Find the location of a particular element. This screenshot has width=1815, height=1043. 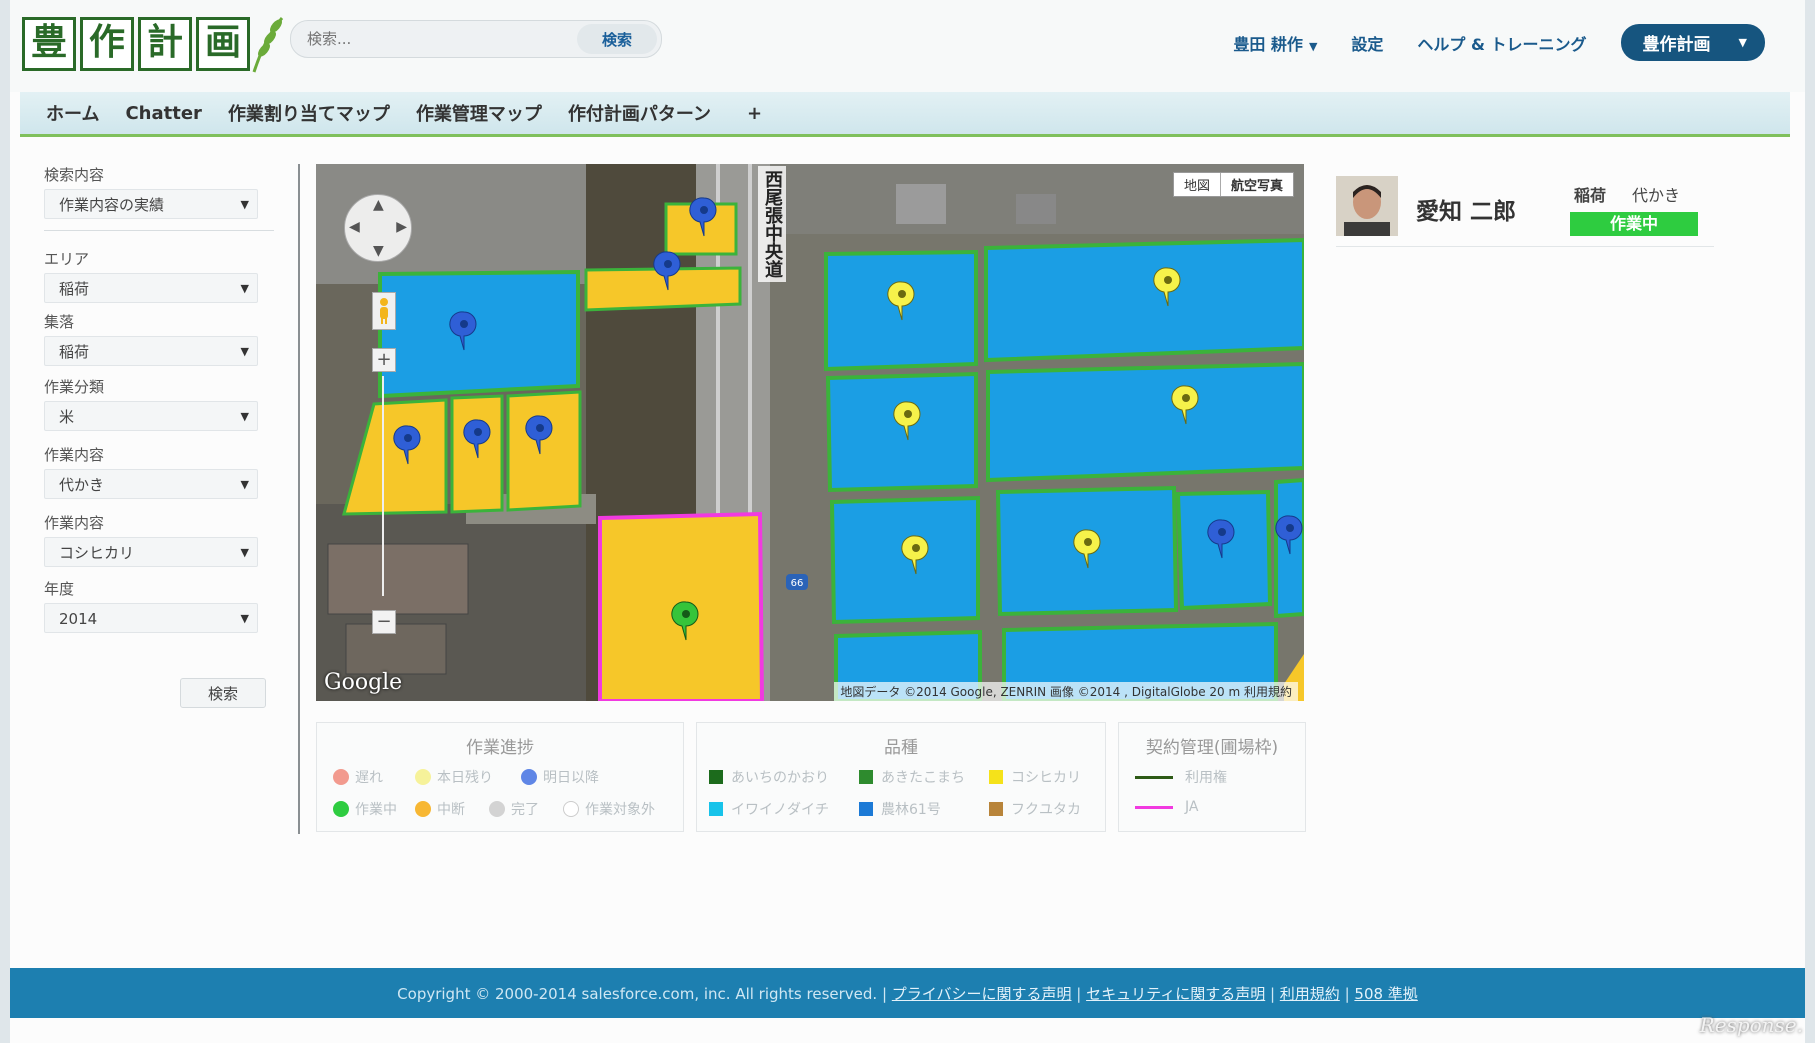

search-button: 検索 is located at coordinates (617, 39).